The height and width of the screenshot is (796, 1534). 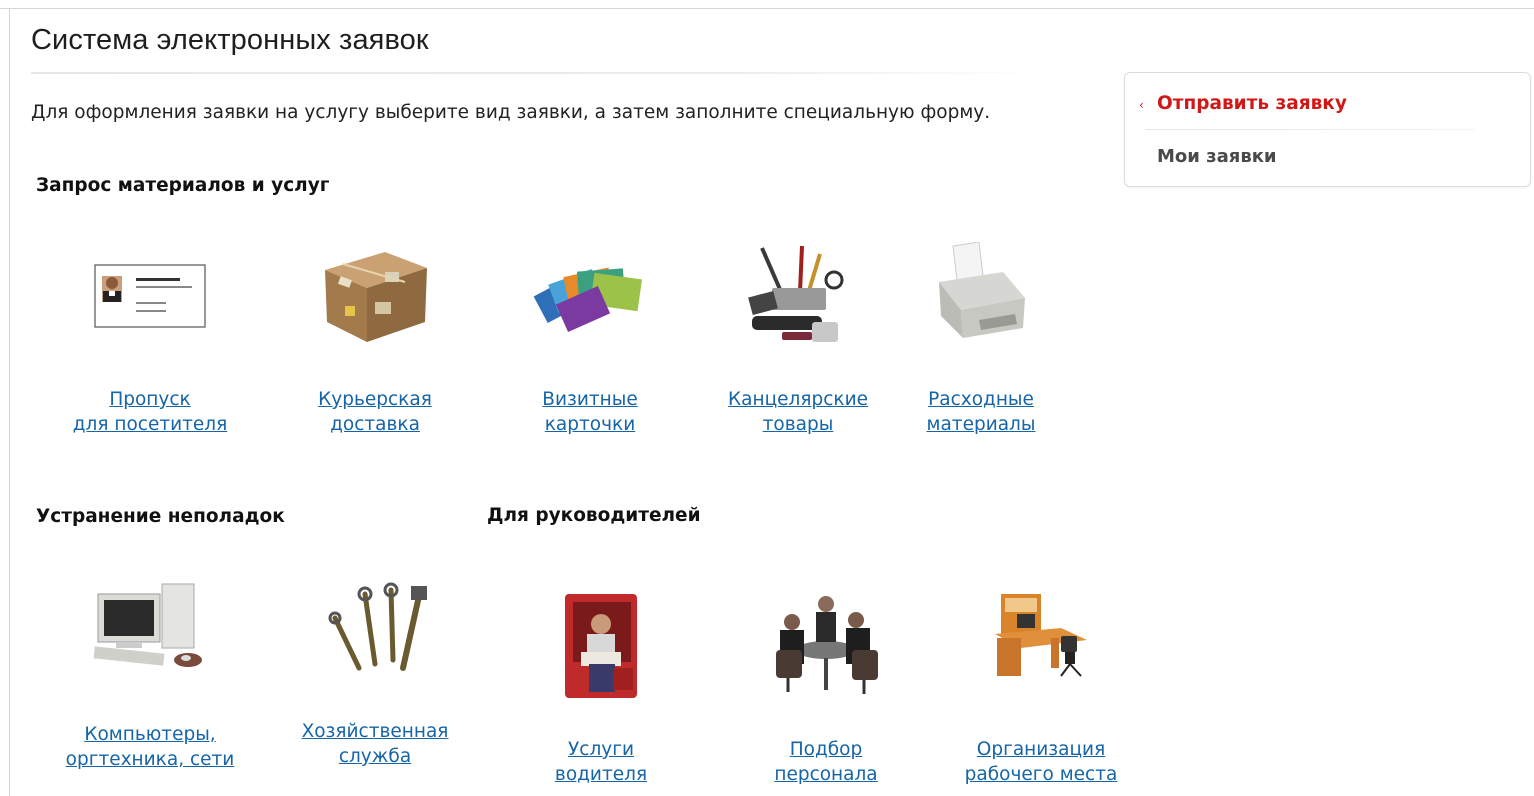 I want to click on tile-recruiting: Подбор персонала, so click(x=826, y=681).